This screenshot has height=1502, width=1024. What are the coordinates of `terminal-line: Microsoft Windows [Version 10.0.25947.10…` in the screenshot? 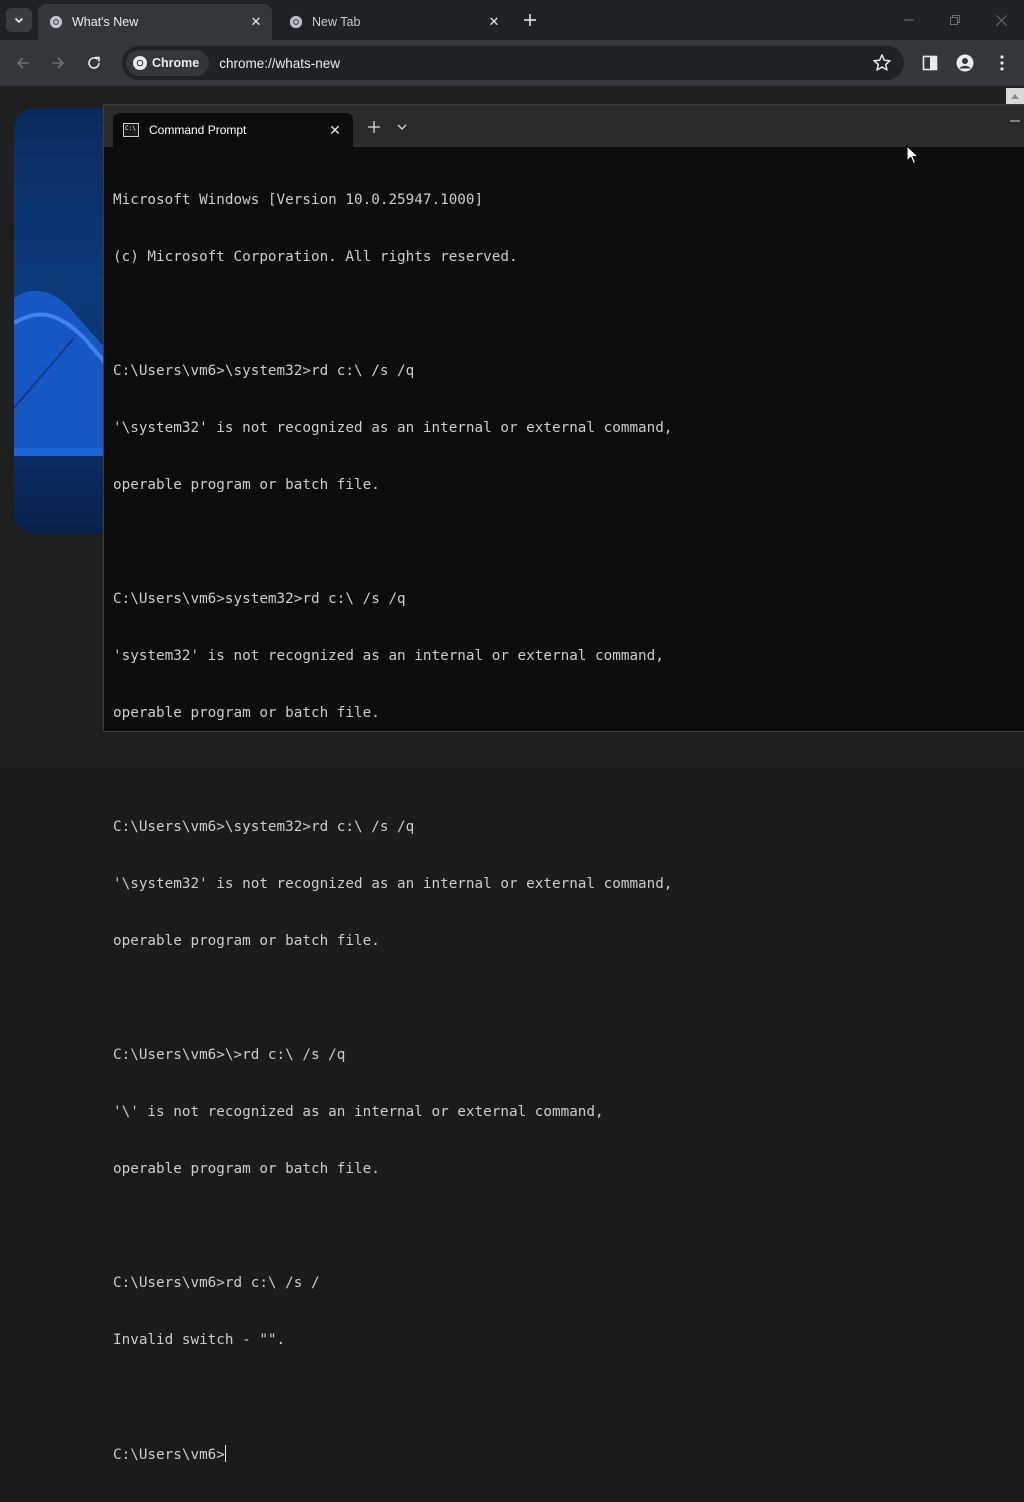 It's located at (298, 200).